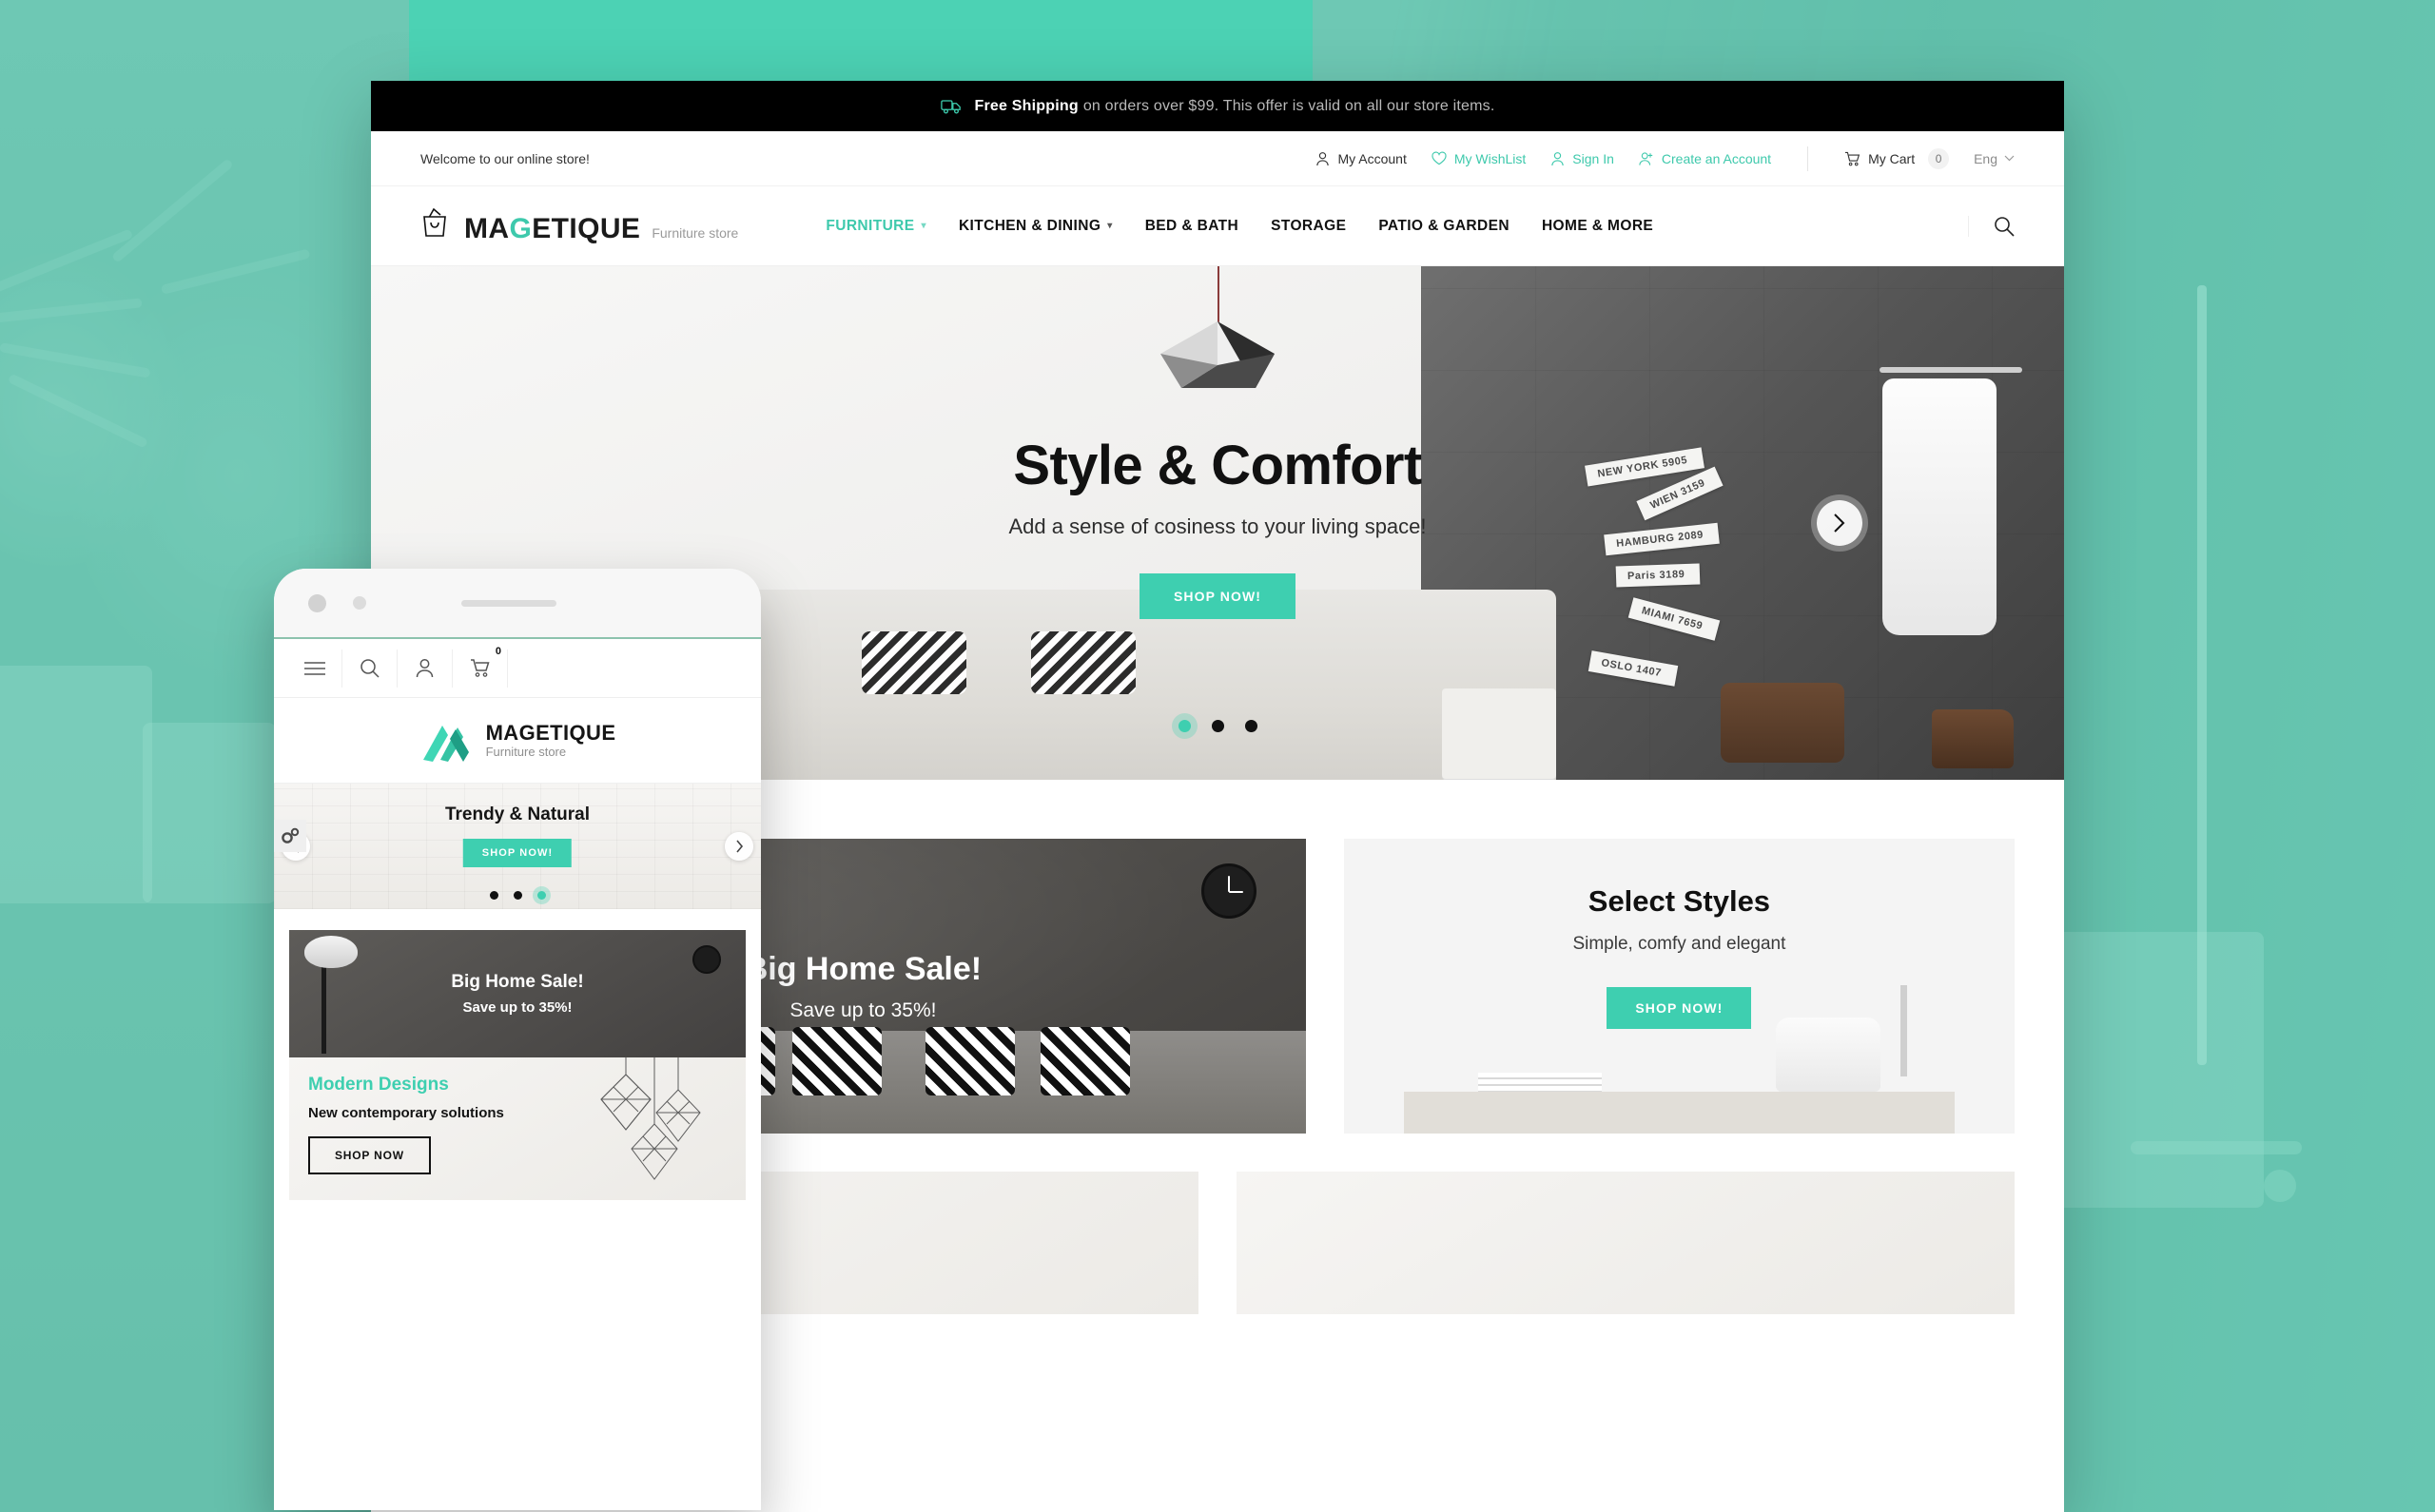 This screenshot has height=1512, width=2435. I want to click on mobile-slide-title: Trendy & Natural, so click(517, 814).